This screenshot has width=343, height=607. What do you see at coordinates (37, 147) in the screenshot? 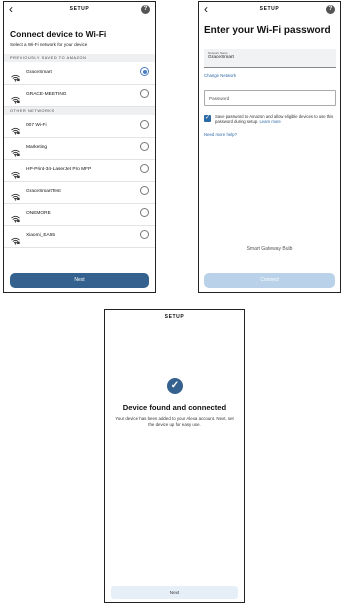
I see `network-name: Marketing` at bounding box center [37, 147].